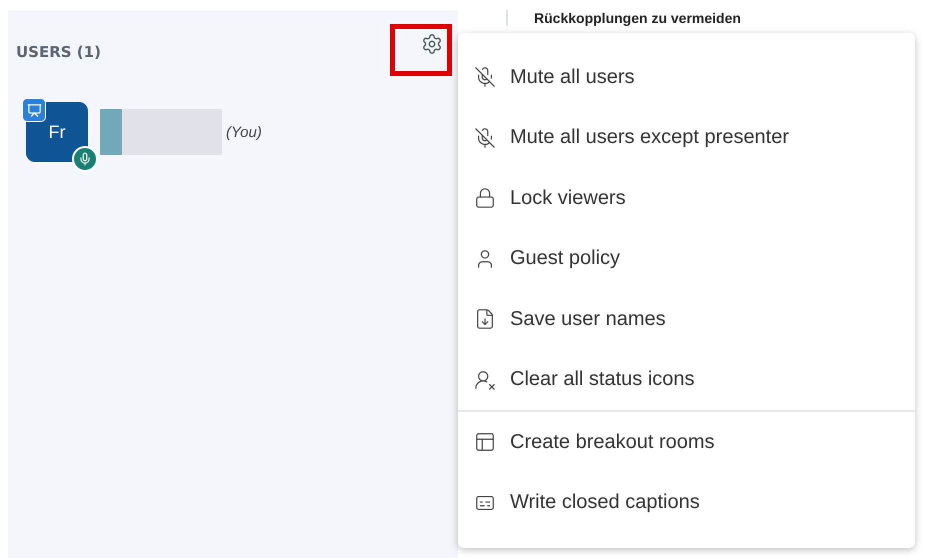 This screenshot has height=558, width=925. Describe the element at coordinates (485, 319) in the screenshot. I see `file-download-icon` at that location.